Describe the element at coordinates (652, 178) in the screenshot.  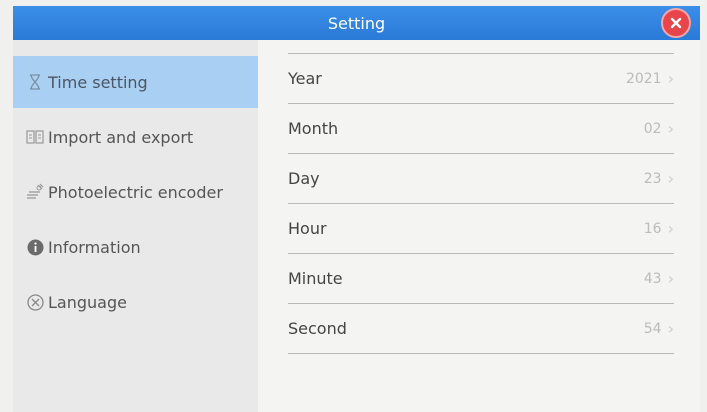
I see `row-value: 23` at that location.